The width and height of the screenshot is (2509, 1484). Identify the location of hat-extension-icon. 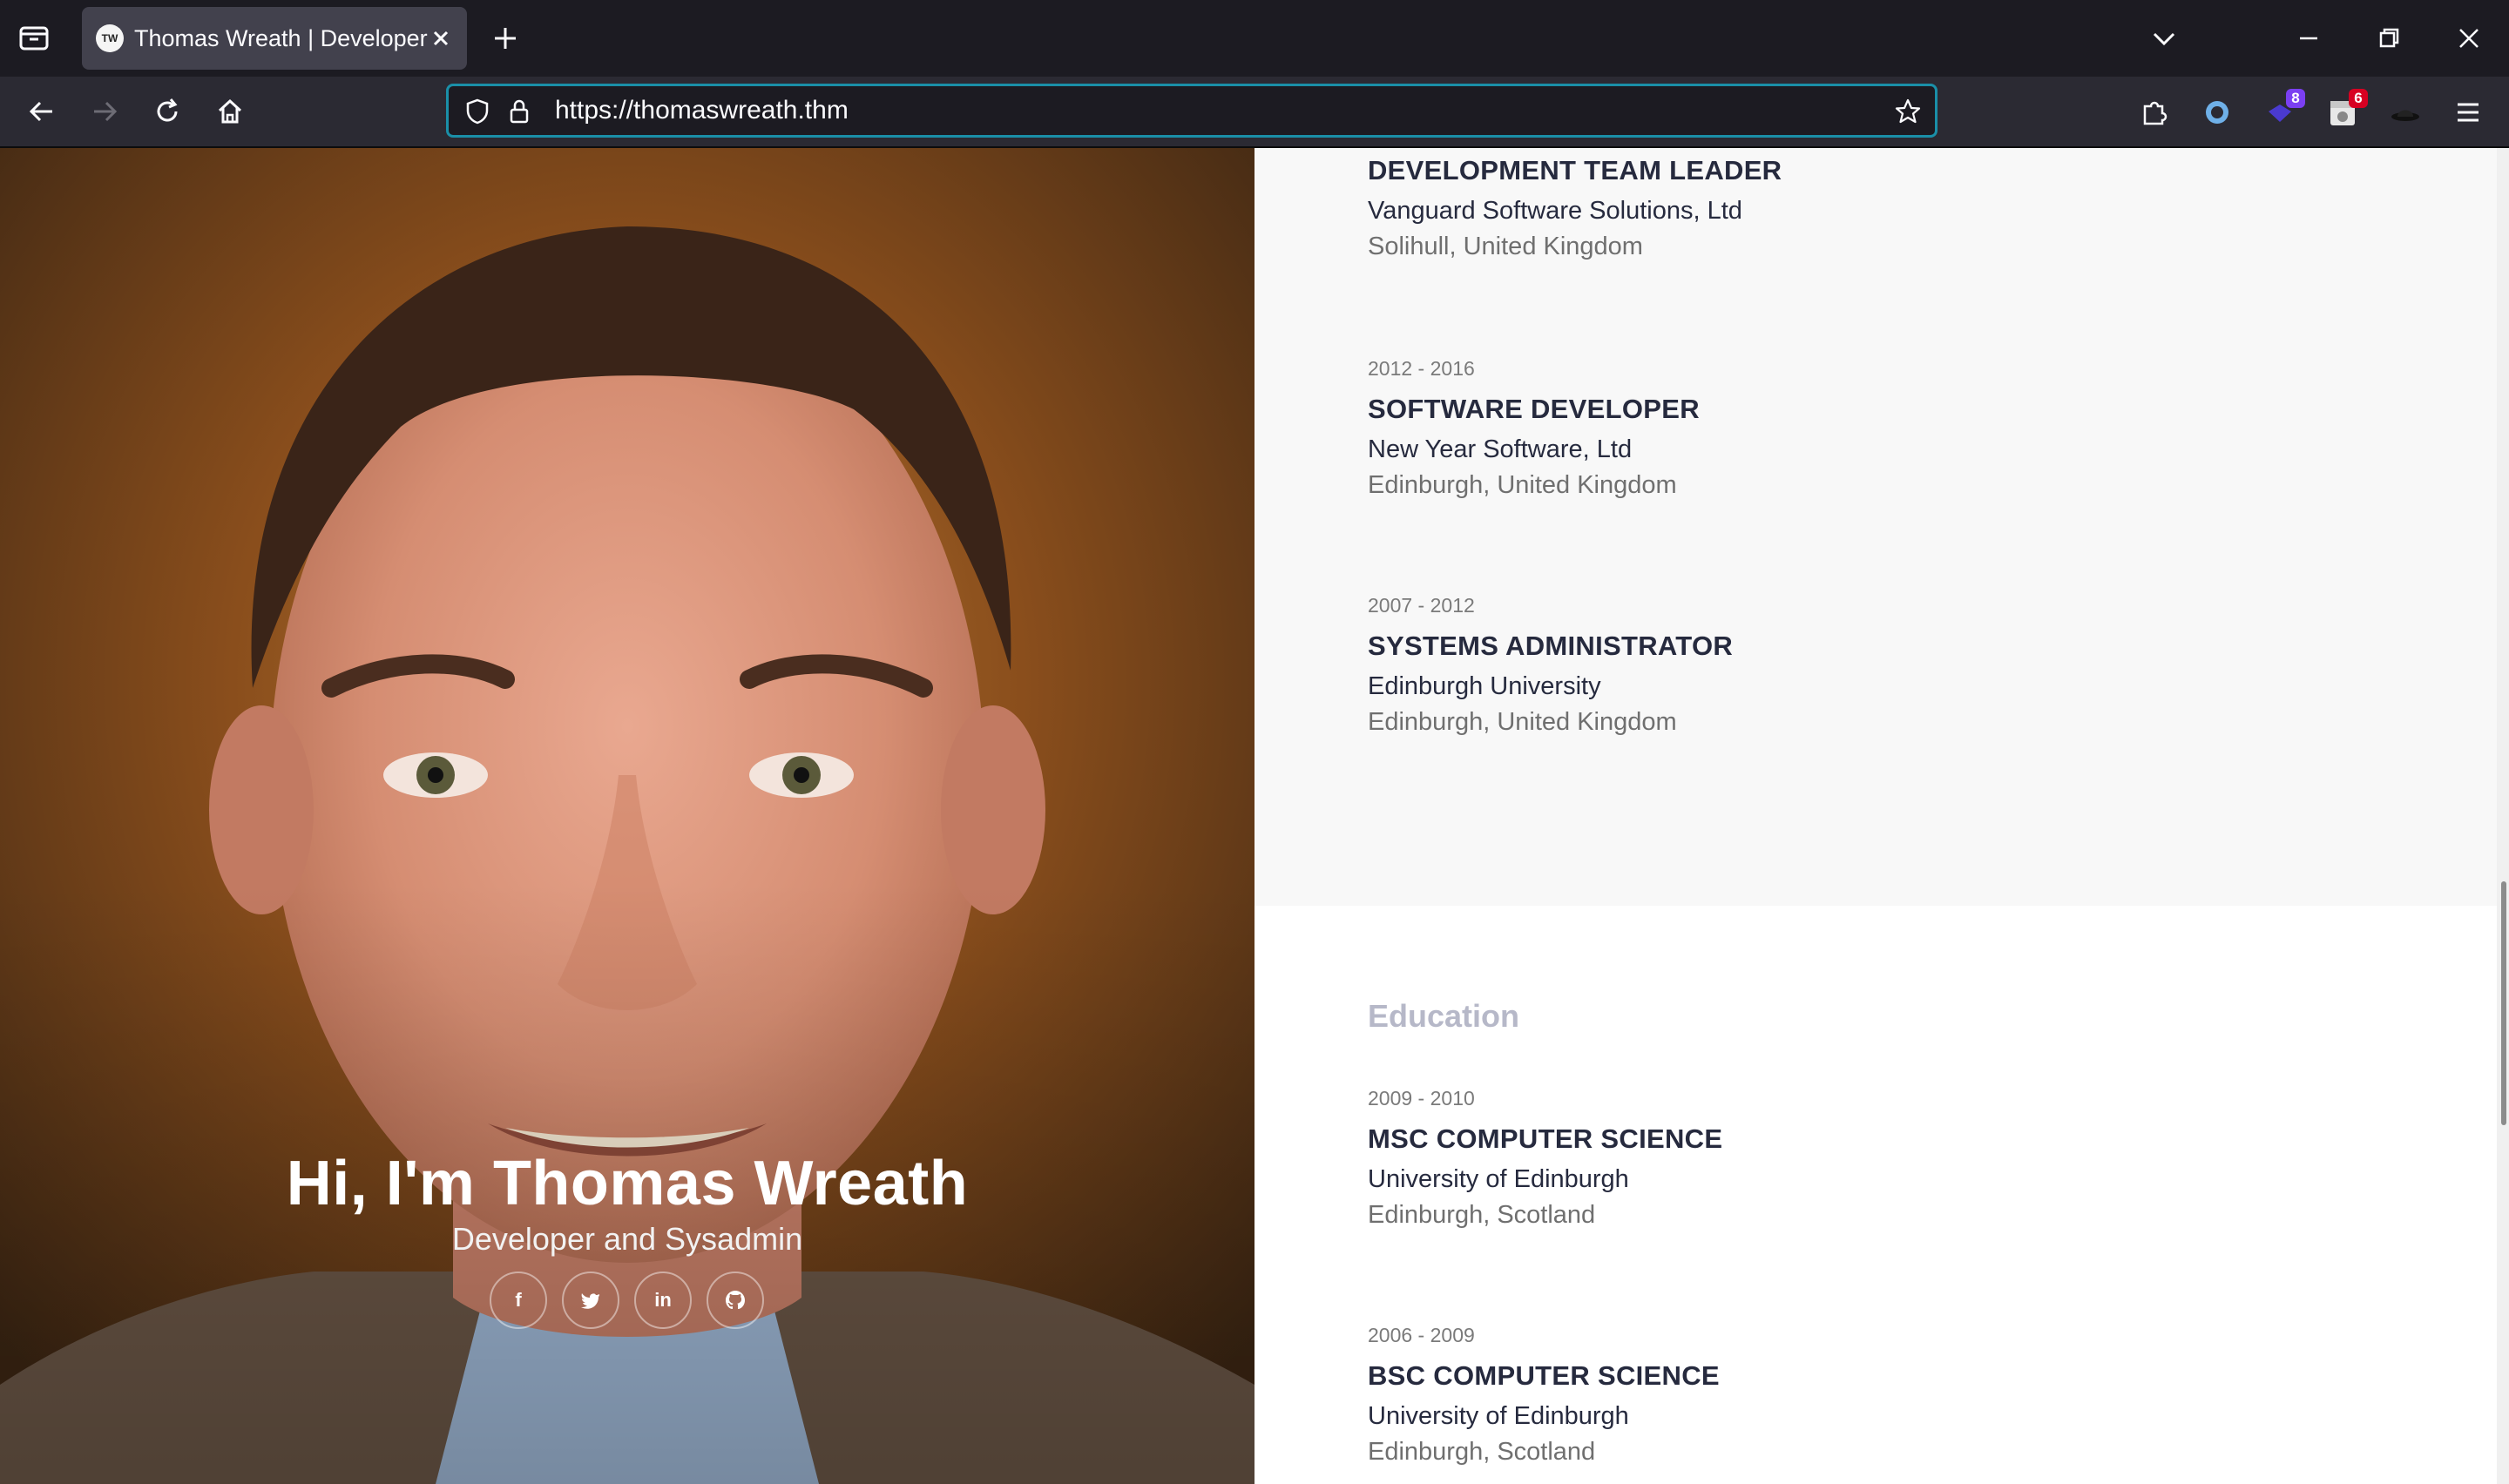
(2405, 112).